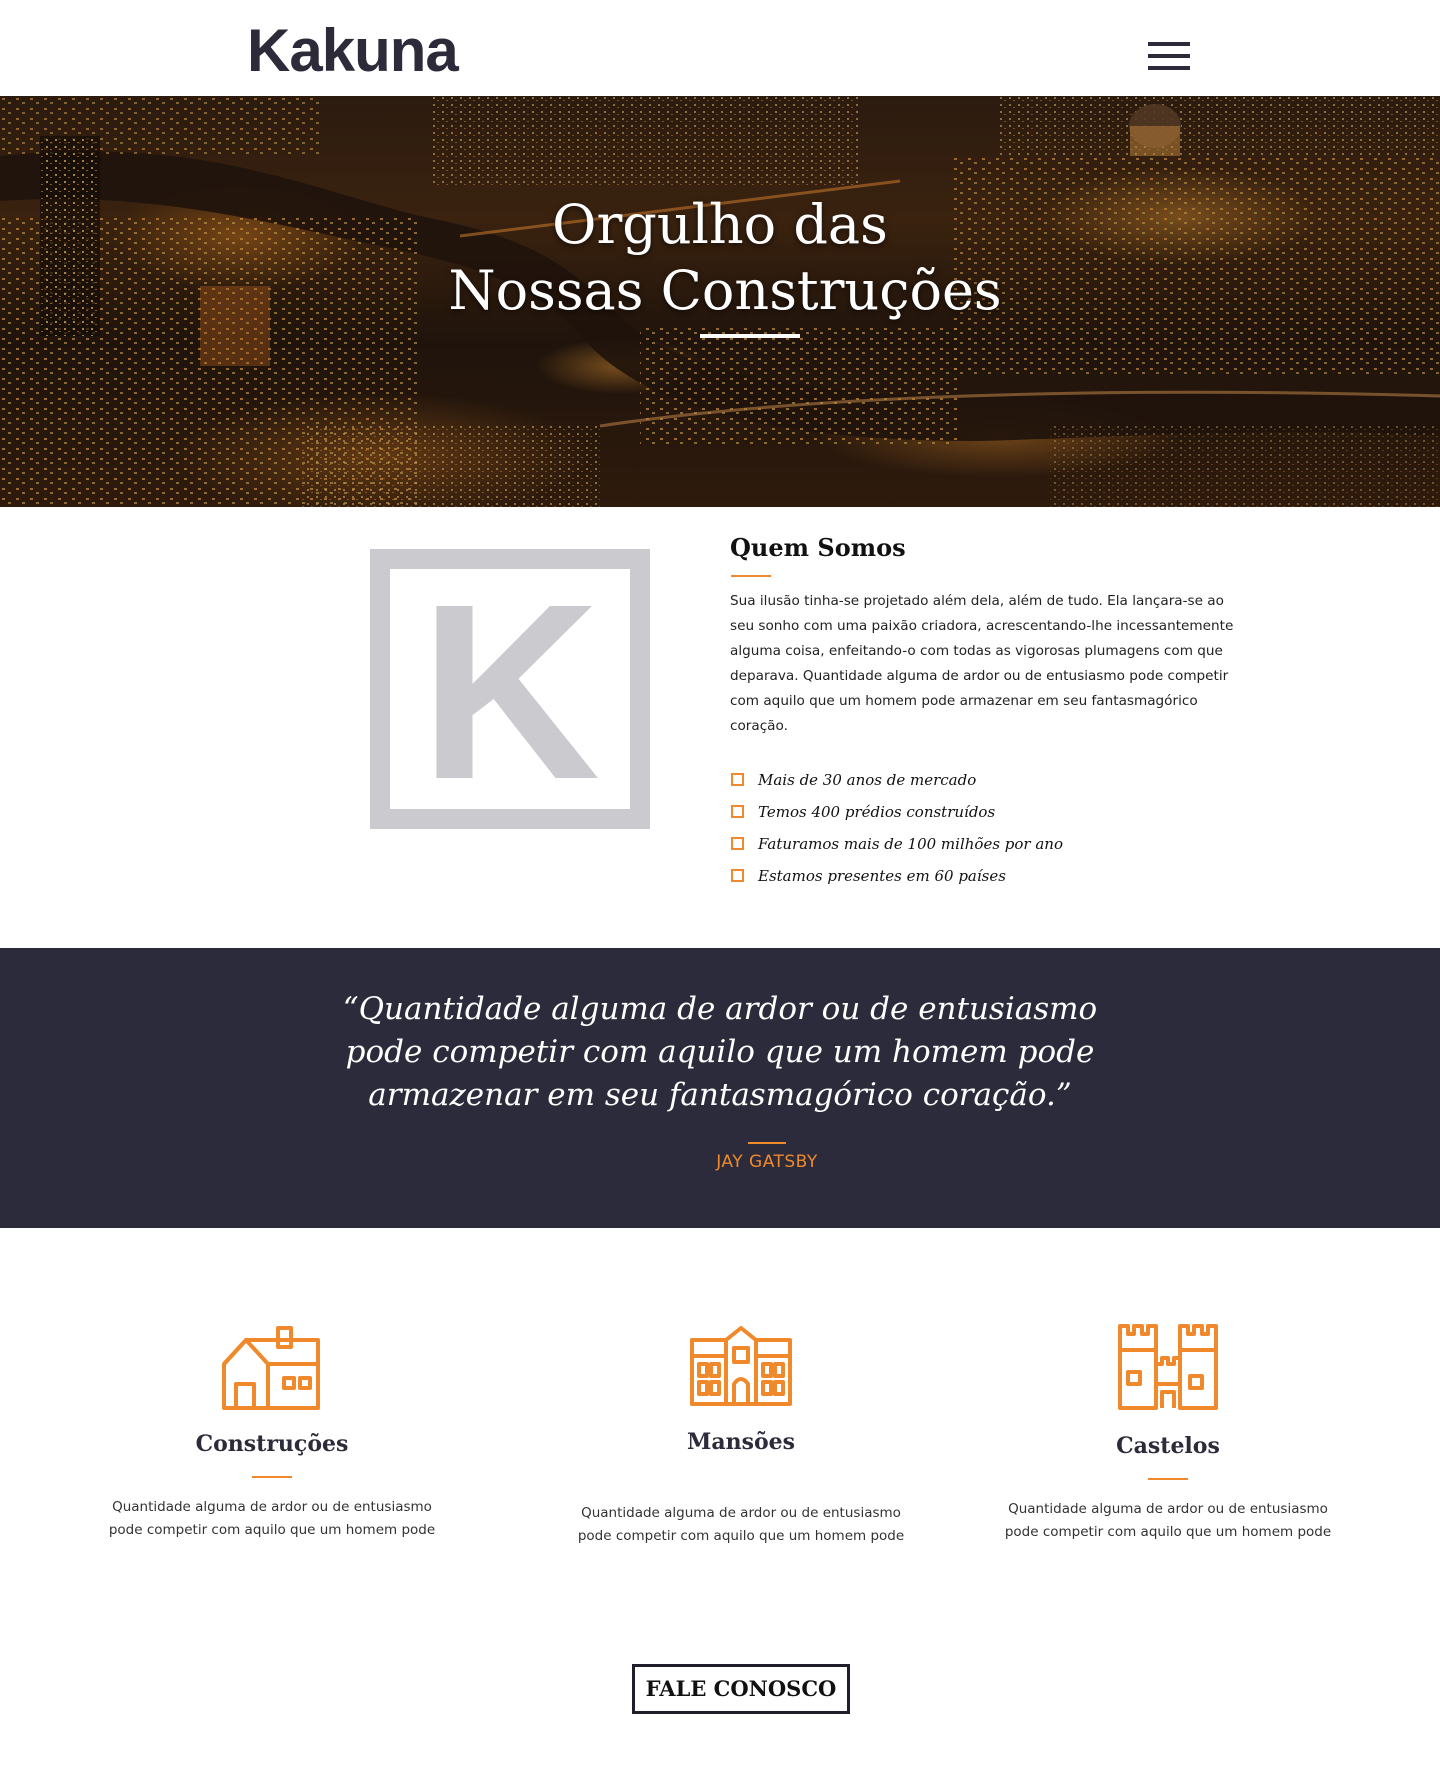 This screenshot has width=1440, height=1778. What do you see at coordinates (725, 290) in the screenshot?
I see `hero-title-line2: Nossas Construções` at bounding box center [725, 290].